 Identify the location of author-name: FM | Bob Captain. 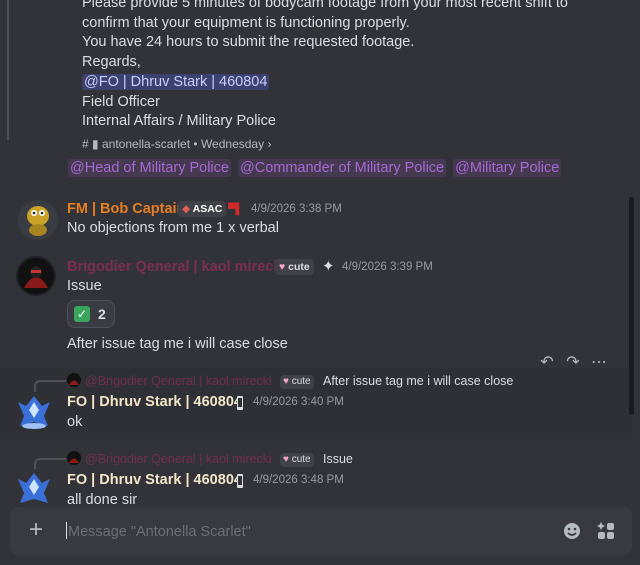
(126, 209).